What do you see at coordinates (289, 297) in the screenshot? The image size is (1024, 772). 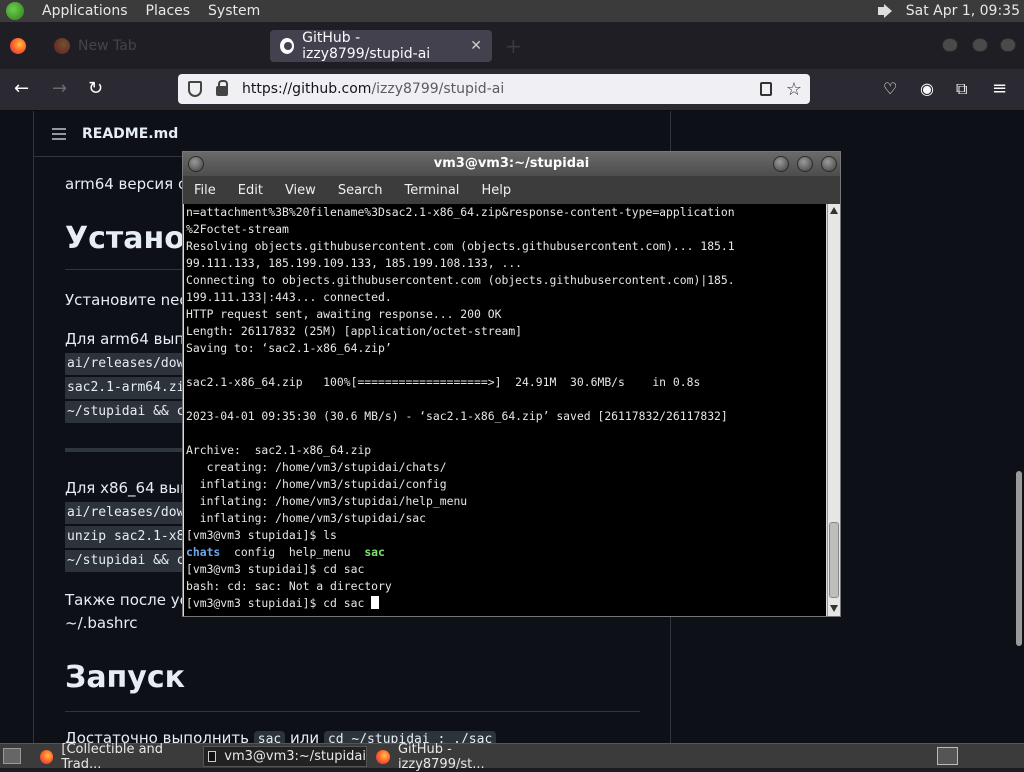 I see `terminal-line: 199.111.133|:443... connected.` at bounding box center [289, 297].